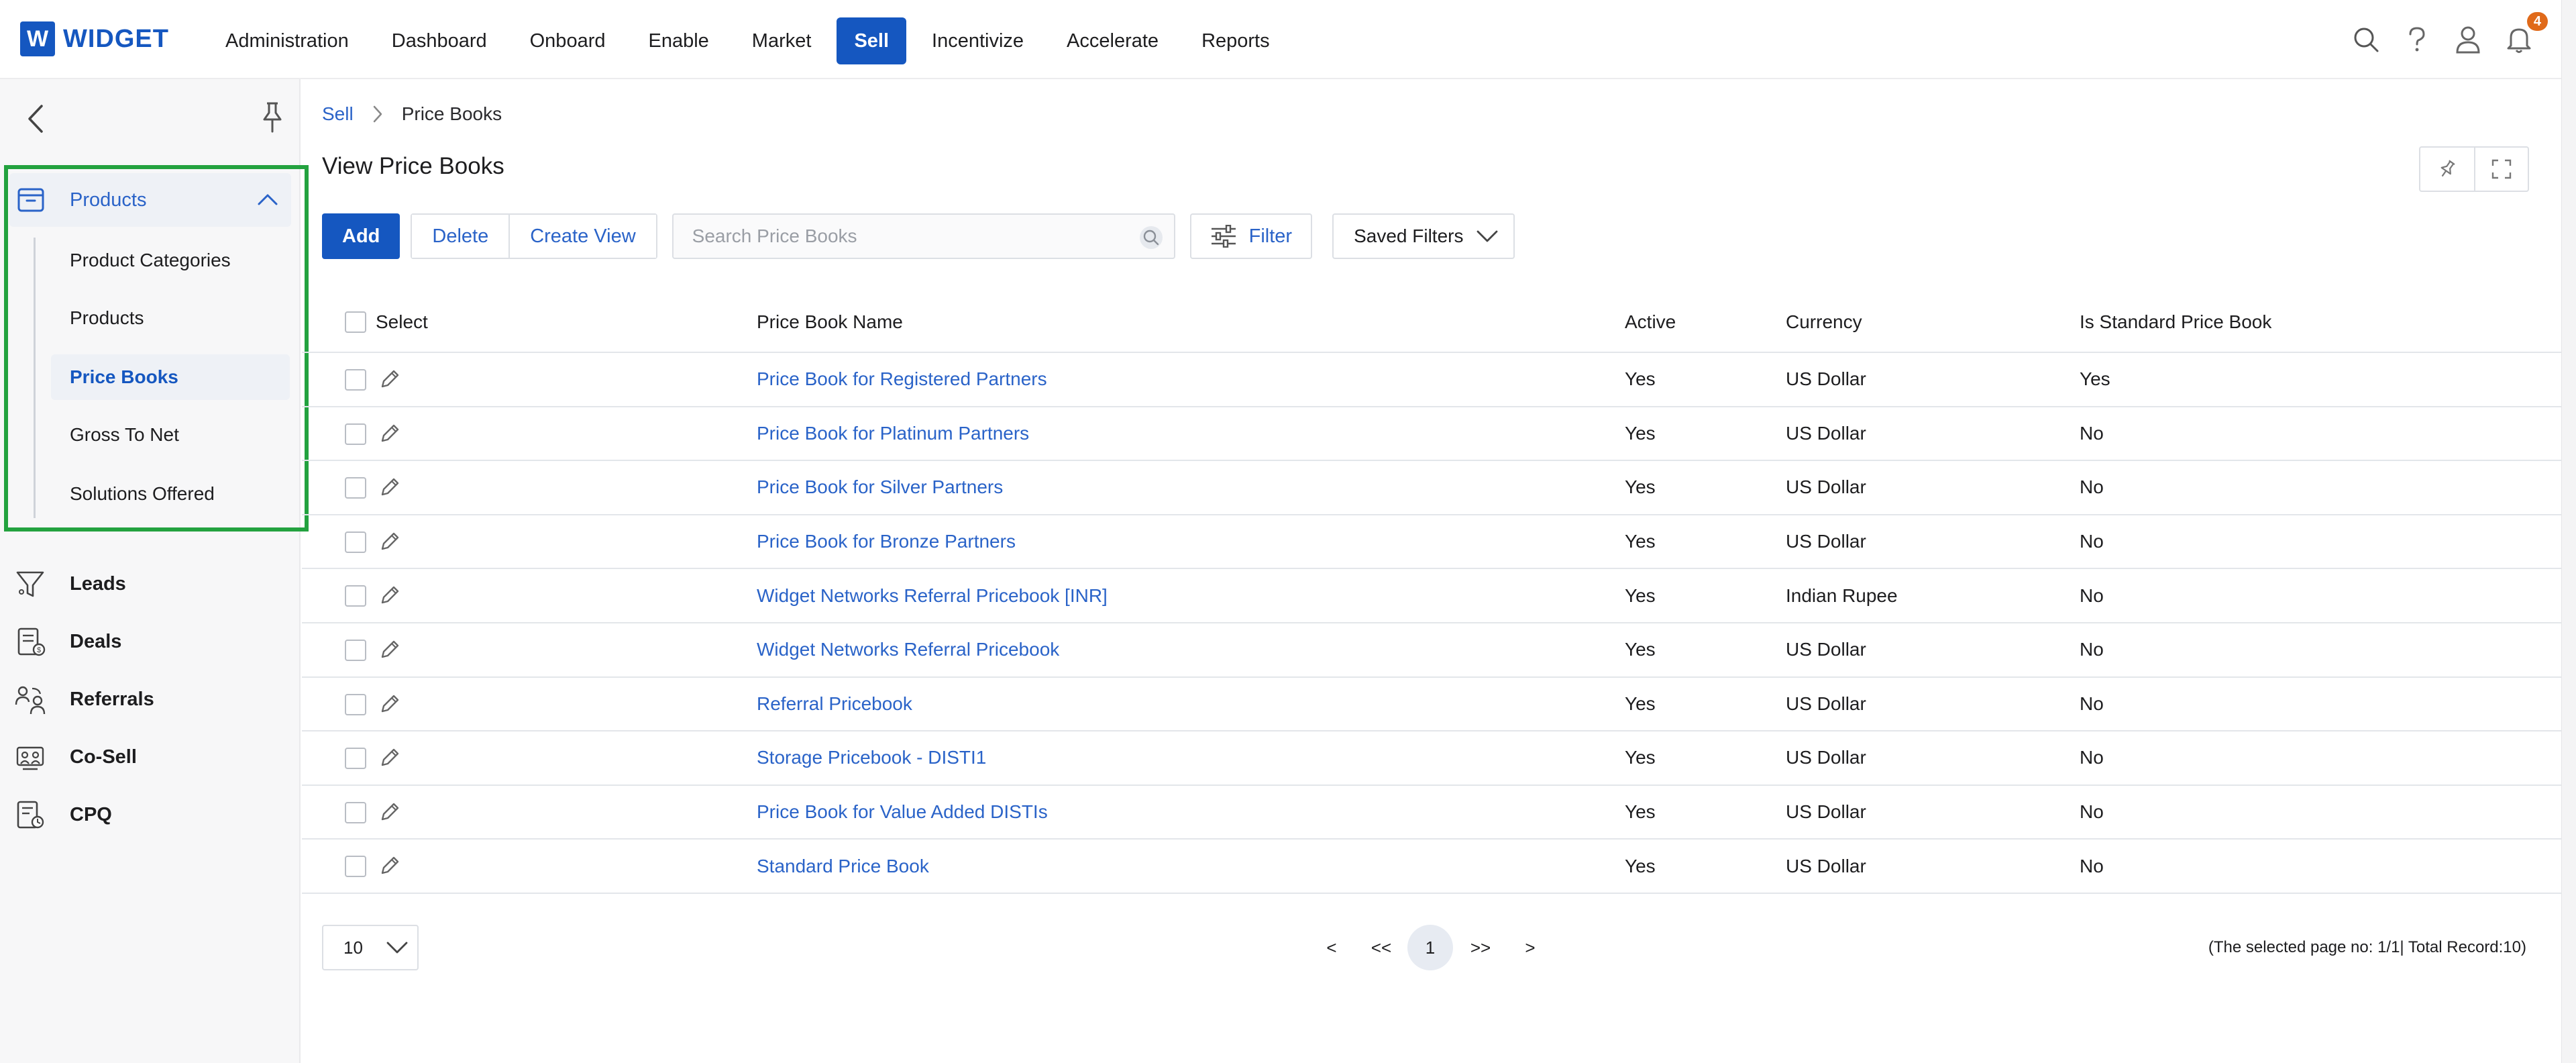 This screenshot has height=1063, width=2576. What do you see at coordinates (1431, 867) in the screenshot?
I see `table-row: Standard Price Book Yes US Dollar No` at bounding box center [1431, 867].